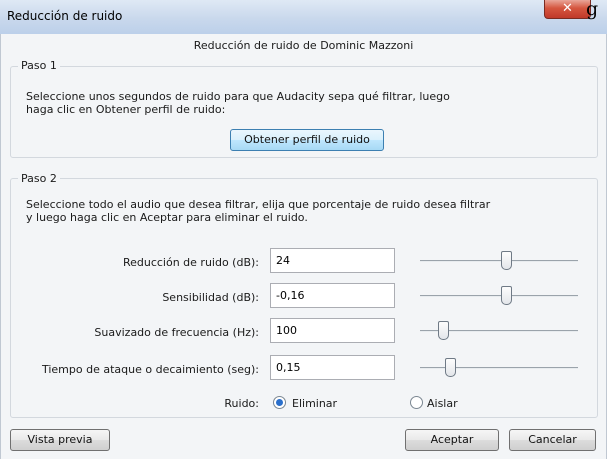 The width and height of the screenshot is (607, 459). I want to click on radio-remove-label: Eliminar, so click(314, 403).